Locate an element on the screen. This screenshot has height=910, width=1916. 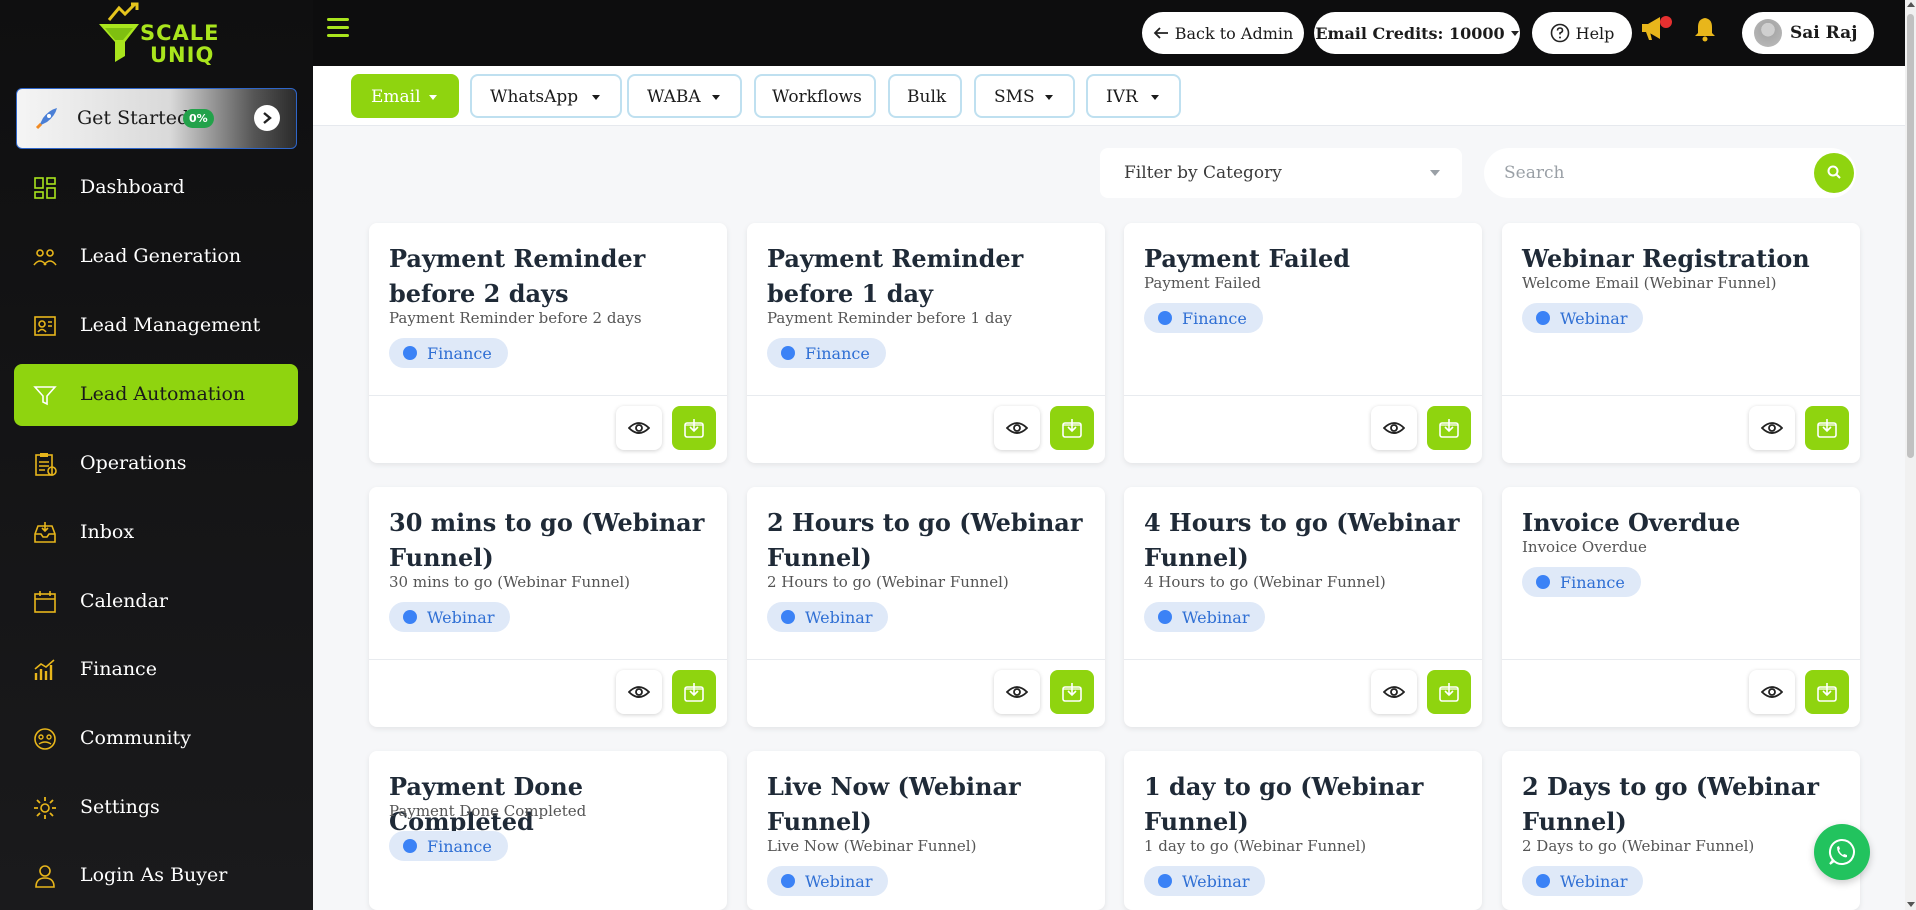
scrollbar-thumb is located at coordinates (1910, 236).